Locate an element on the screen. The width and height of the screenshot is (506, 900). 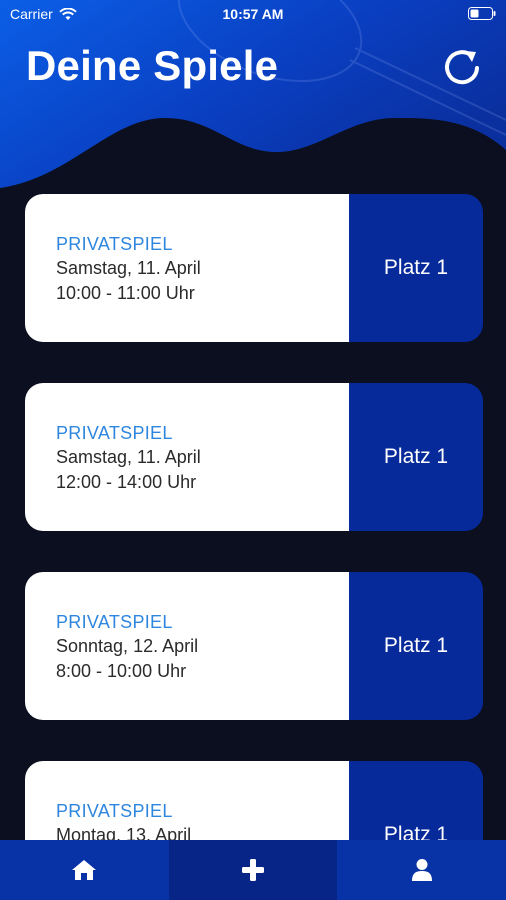
game-time: 12:00 - 14:00 Uhr is located at coordinates (126, 482).